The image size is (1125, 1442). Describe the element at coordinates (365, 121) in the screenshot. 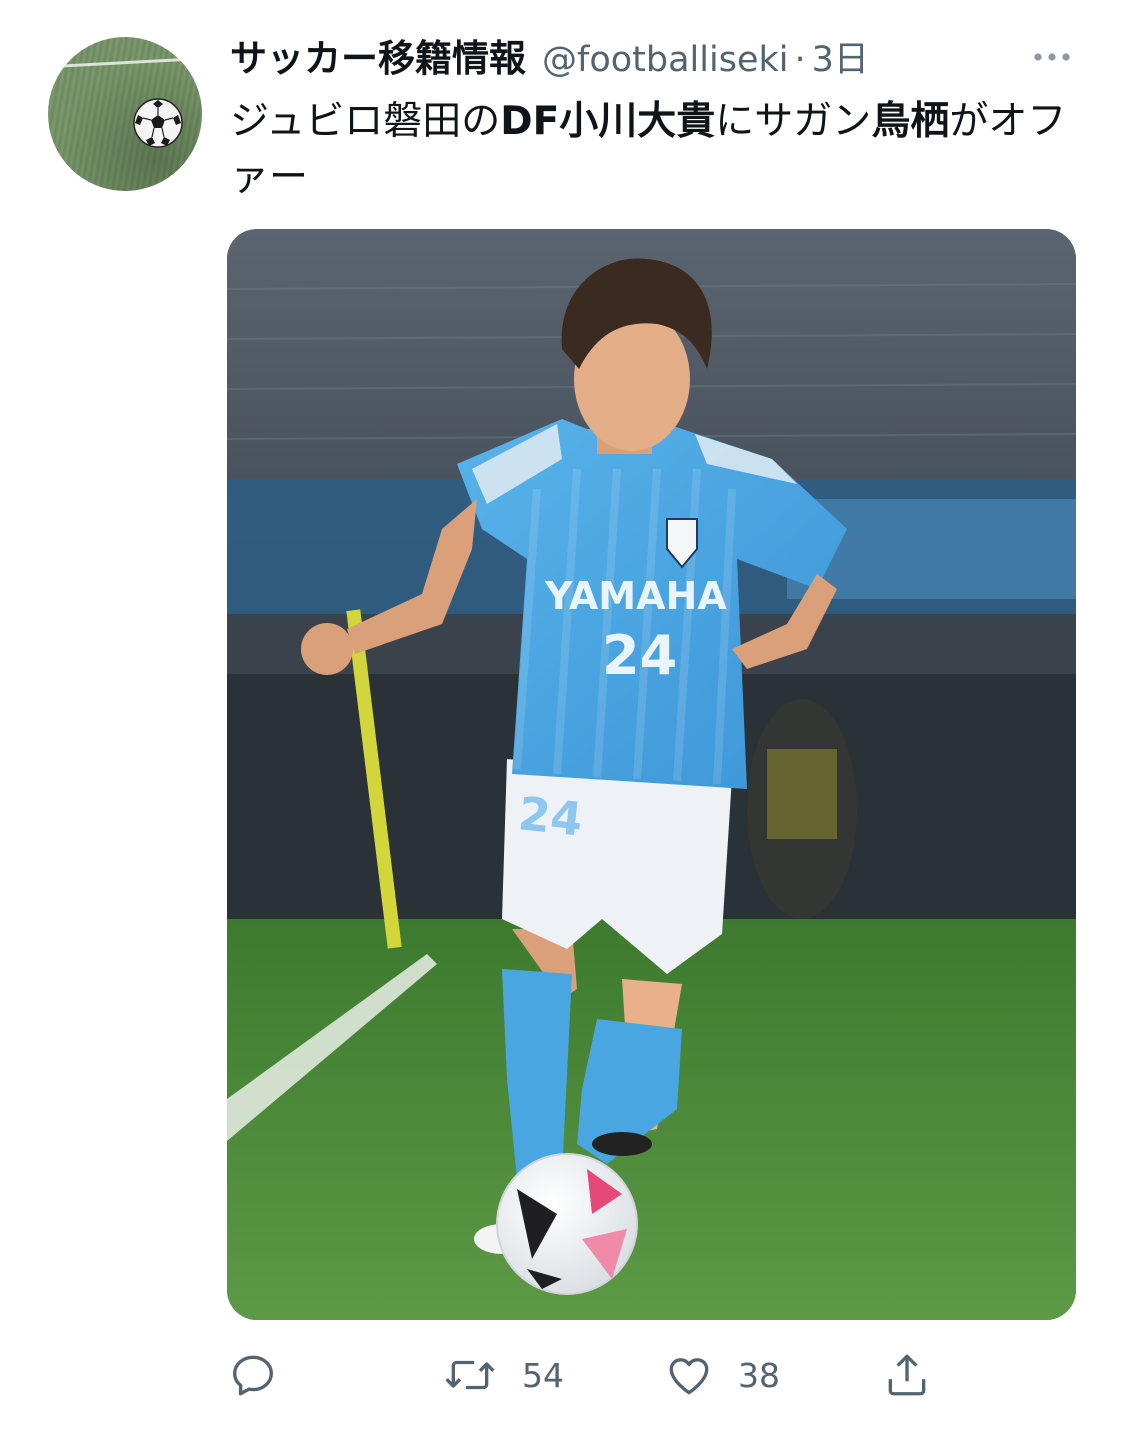

I see `tweet-text-segment: ジュビロ磐田の` at that location.